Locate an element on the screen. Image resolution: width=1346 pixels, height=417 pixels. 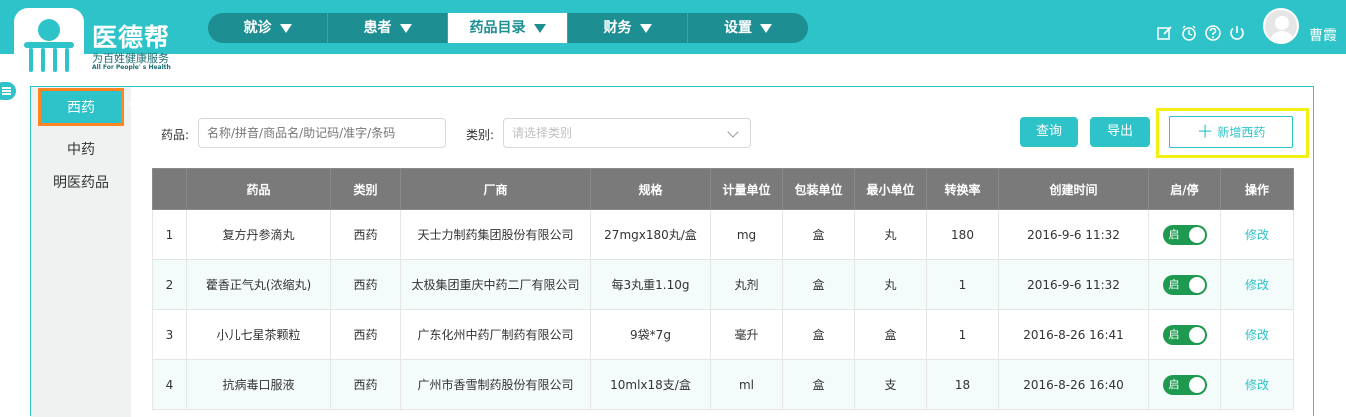
row-number: 2 is located at coordinates (169, 284).